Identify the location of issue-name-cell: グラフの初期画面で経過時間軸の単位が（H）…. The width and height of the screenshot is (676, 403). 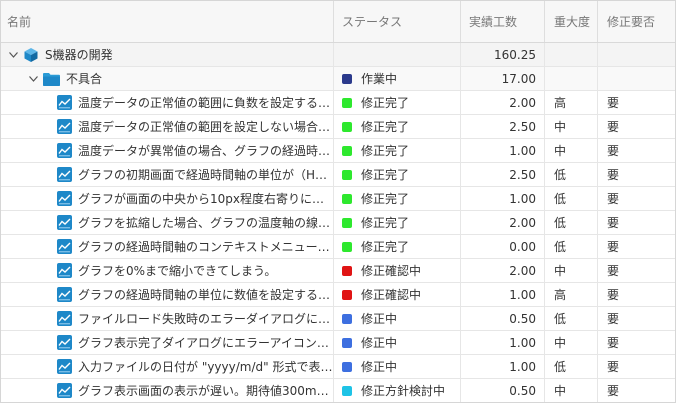
(167, 174).